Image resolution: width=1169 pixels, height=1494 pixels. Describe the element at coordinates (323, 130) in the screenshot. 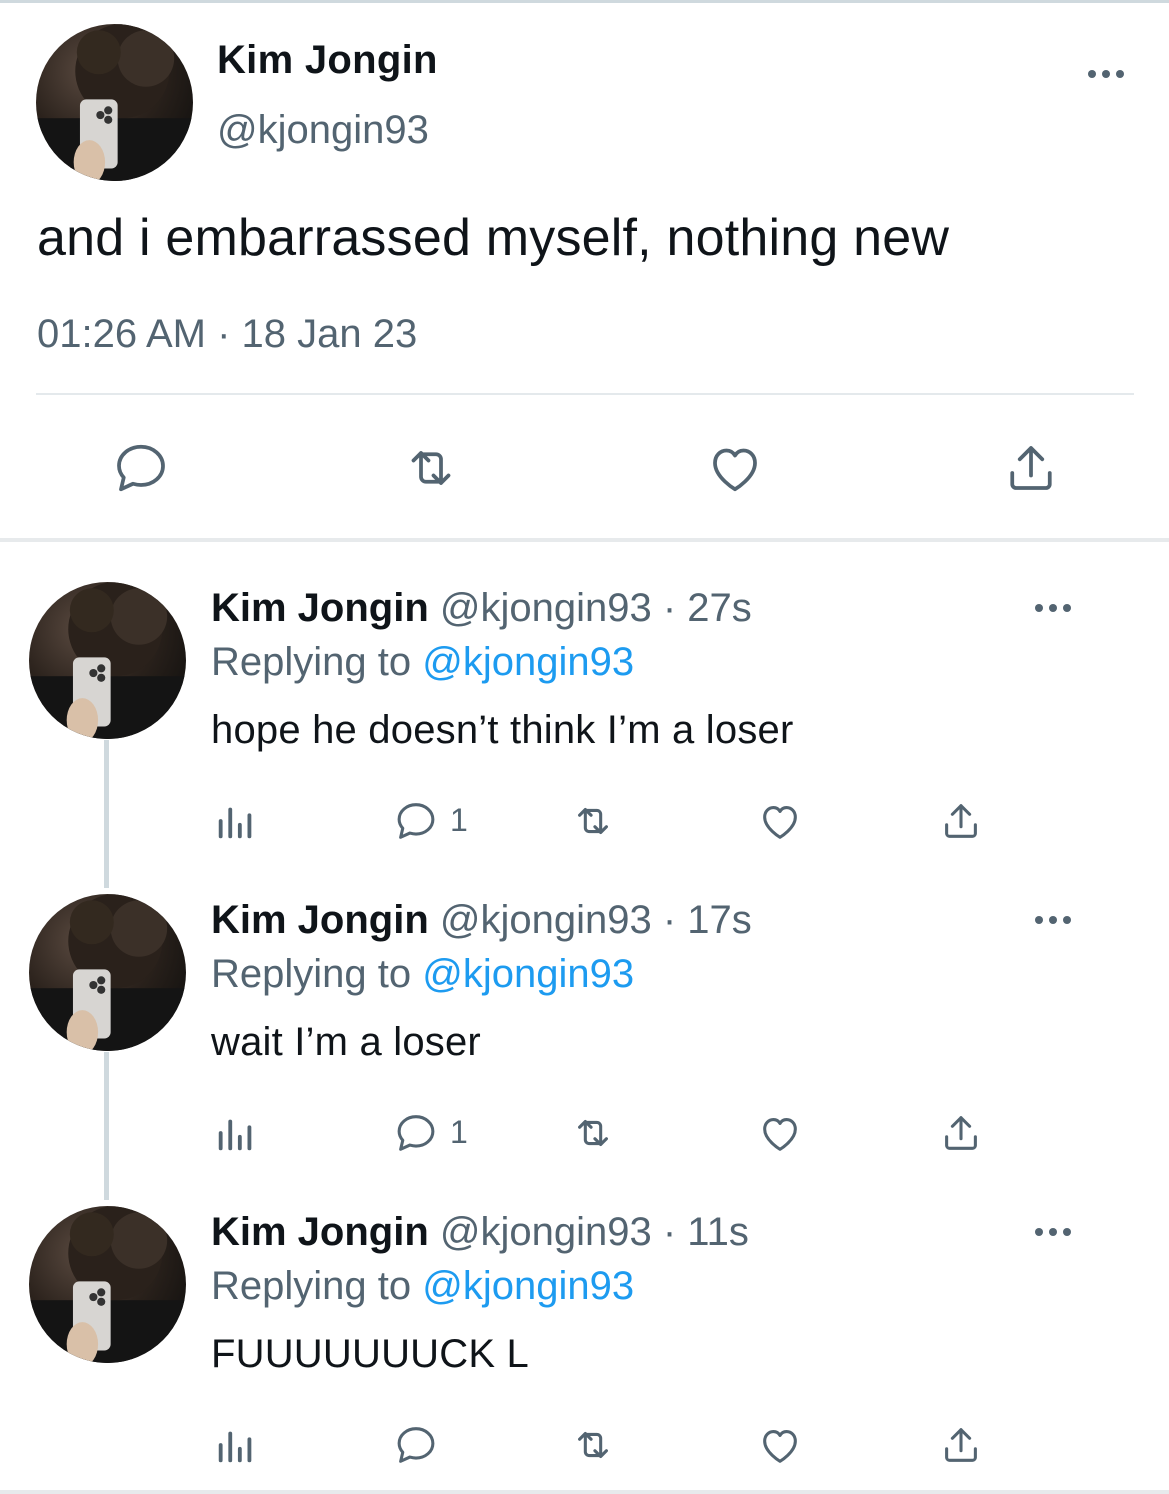

I see `author-handle: @kjongin93` at that location.